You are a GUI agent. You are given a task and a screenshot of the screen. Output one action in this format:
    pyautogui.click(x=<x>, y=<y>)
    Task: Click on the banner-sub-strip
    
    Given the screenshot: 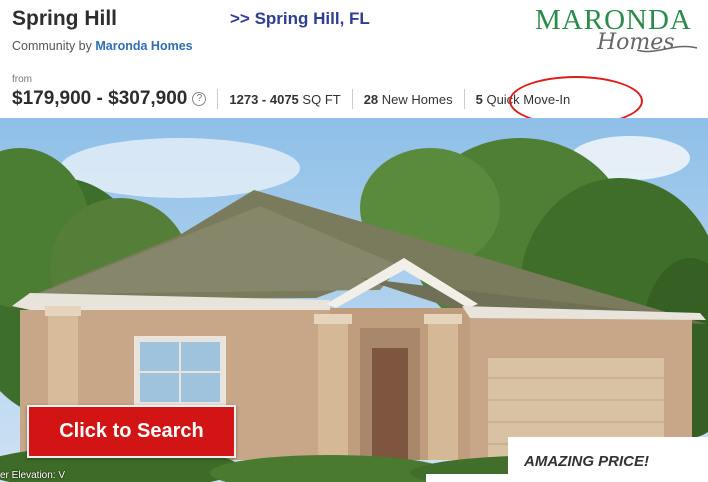 What is the action you would take?
    pyautogui.click(x=467, y=478)
    